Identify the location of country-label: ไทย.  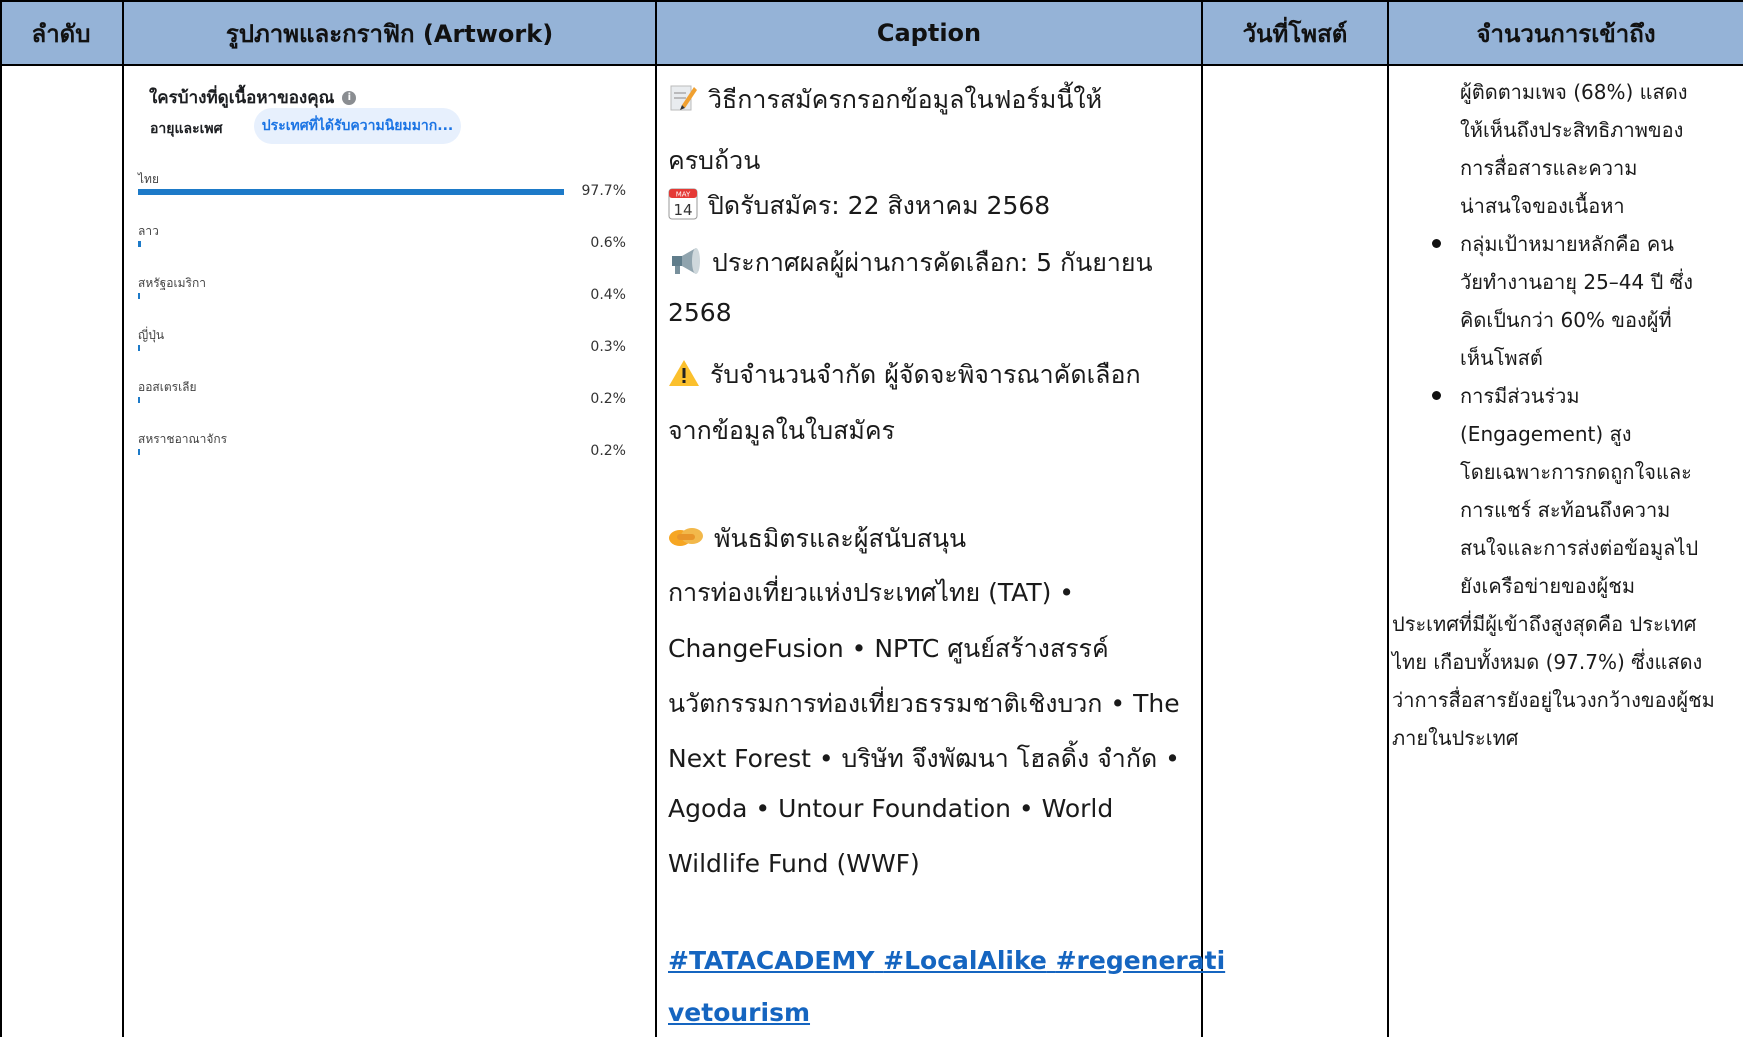
(148, 179).